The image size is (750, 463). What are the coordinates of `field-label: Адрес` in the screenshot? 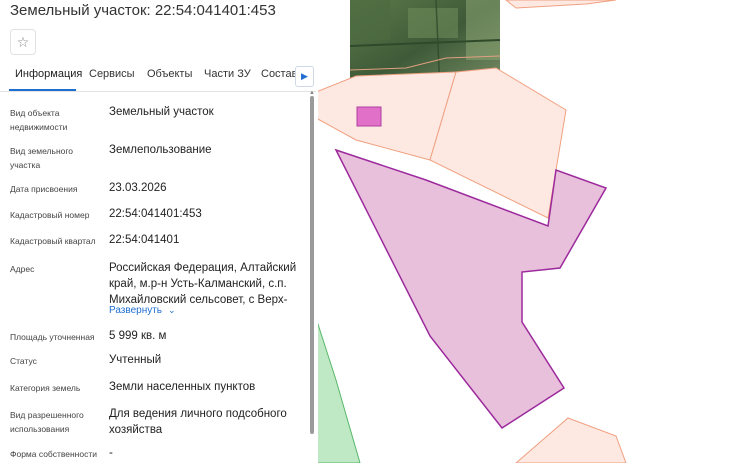 It's located at (22, 269).